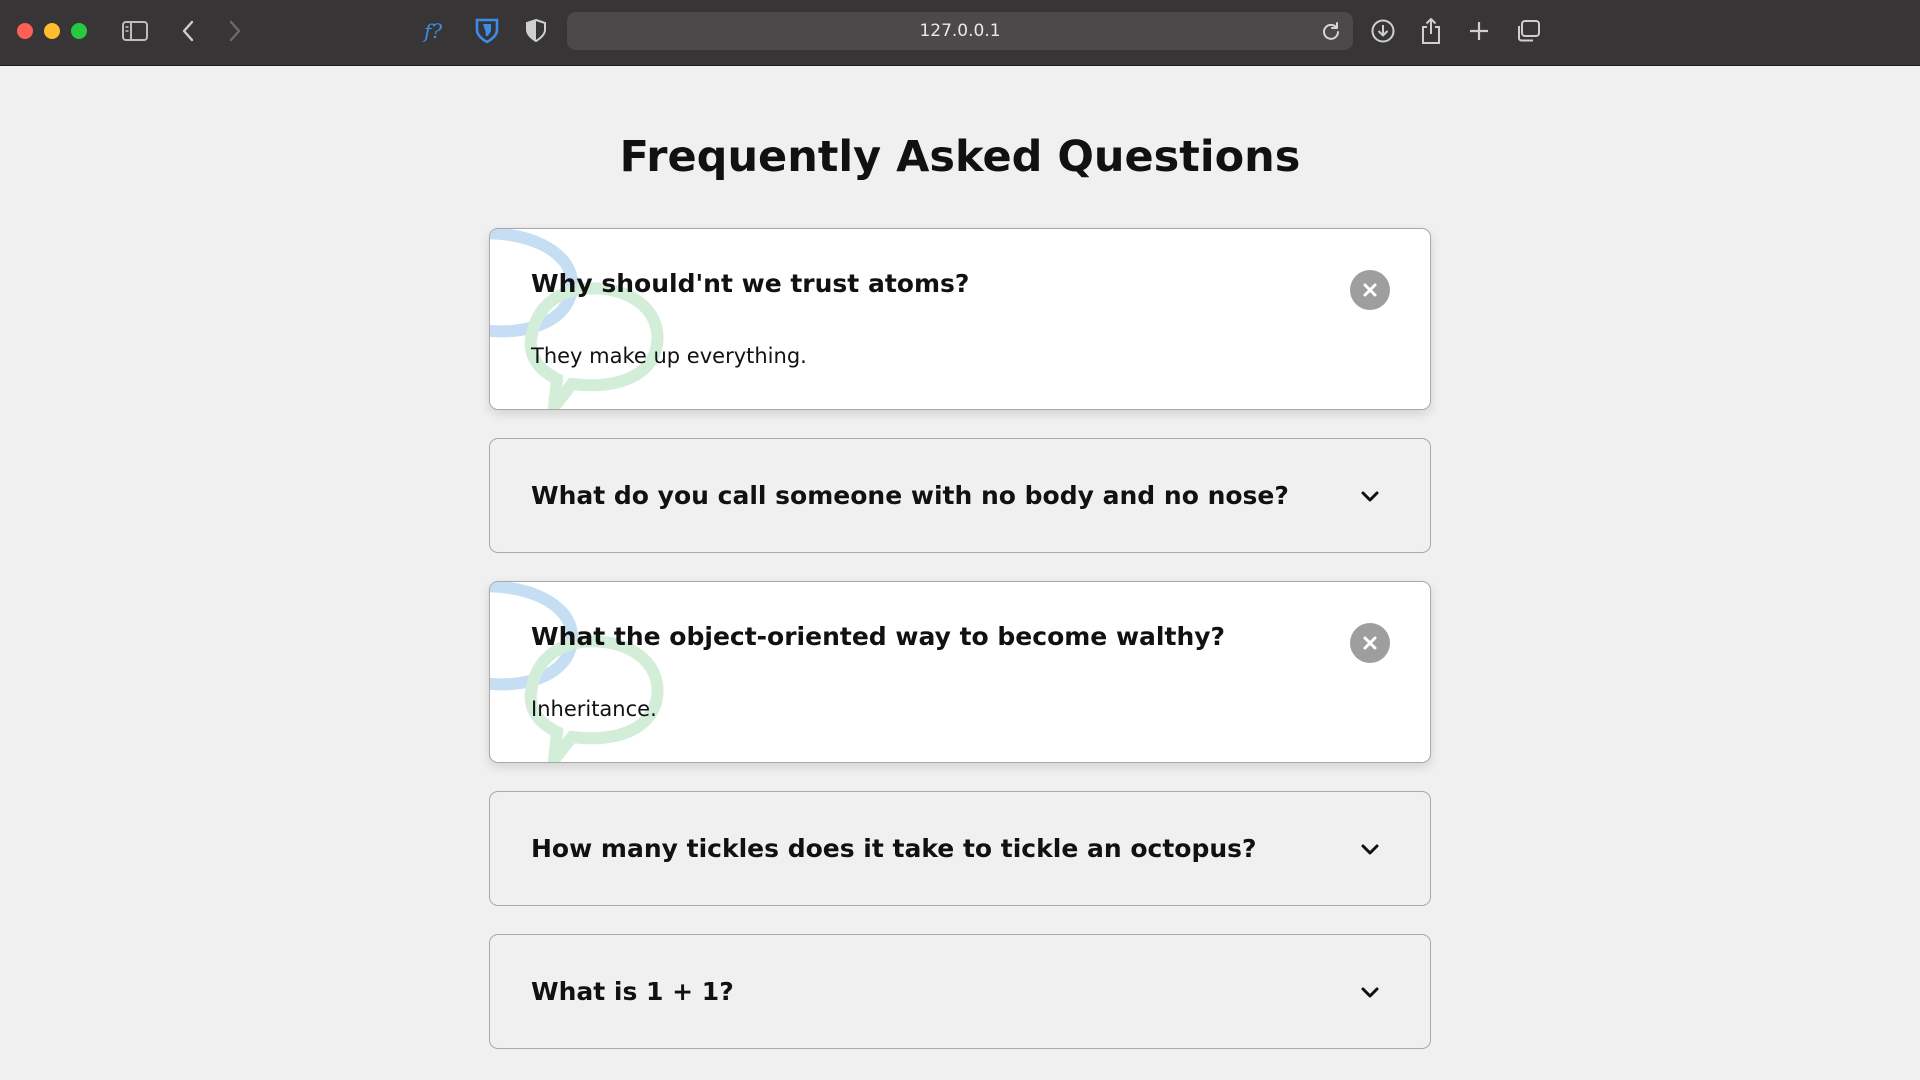 This screenshot has height=1080, width=1920. What do you see at coordinates (1383, 31) in the screenshot?
I see `downloads-icon` at bounding box center [1383, 31].